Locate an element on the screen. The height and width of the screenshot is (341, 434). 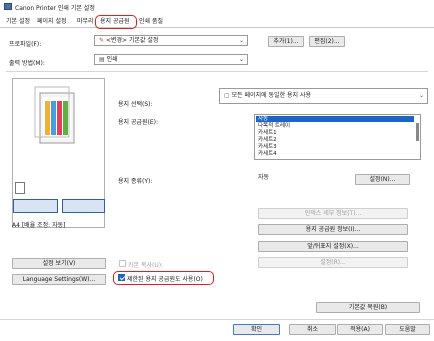
paper-select-value: 모든 페이지에 동일한 용지 사용 is located at coordinates (271, 95).